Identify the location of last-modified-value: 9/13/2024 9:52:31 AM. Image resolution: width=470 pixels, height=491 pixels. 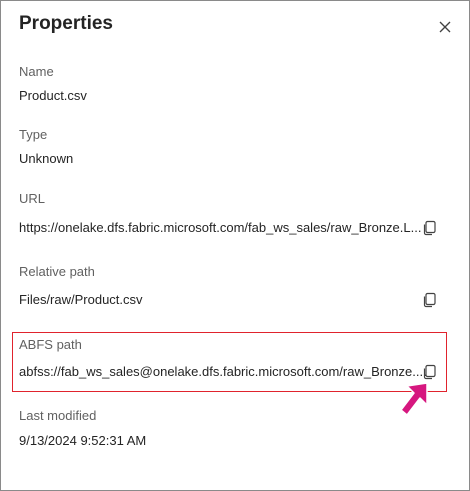
(83, 440).